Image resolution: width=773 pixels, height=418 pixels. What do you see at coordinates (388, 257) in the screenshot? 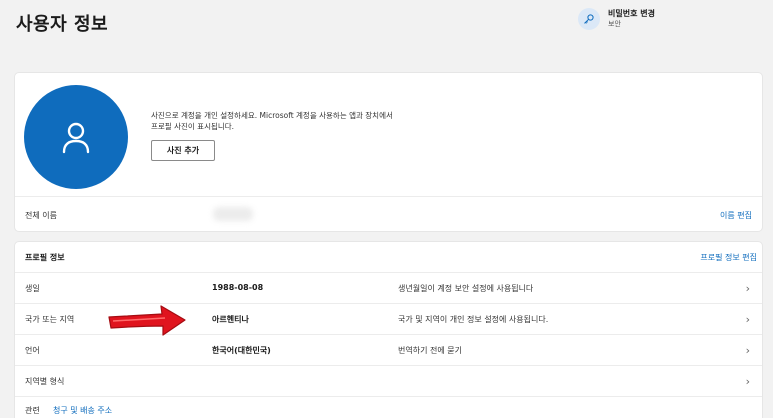
I see `profile-header: 프로필 정보 프로필 정보 편집` at bounding box center [388, 257].